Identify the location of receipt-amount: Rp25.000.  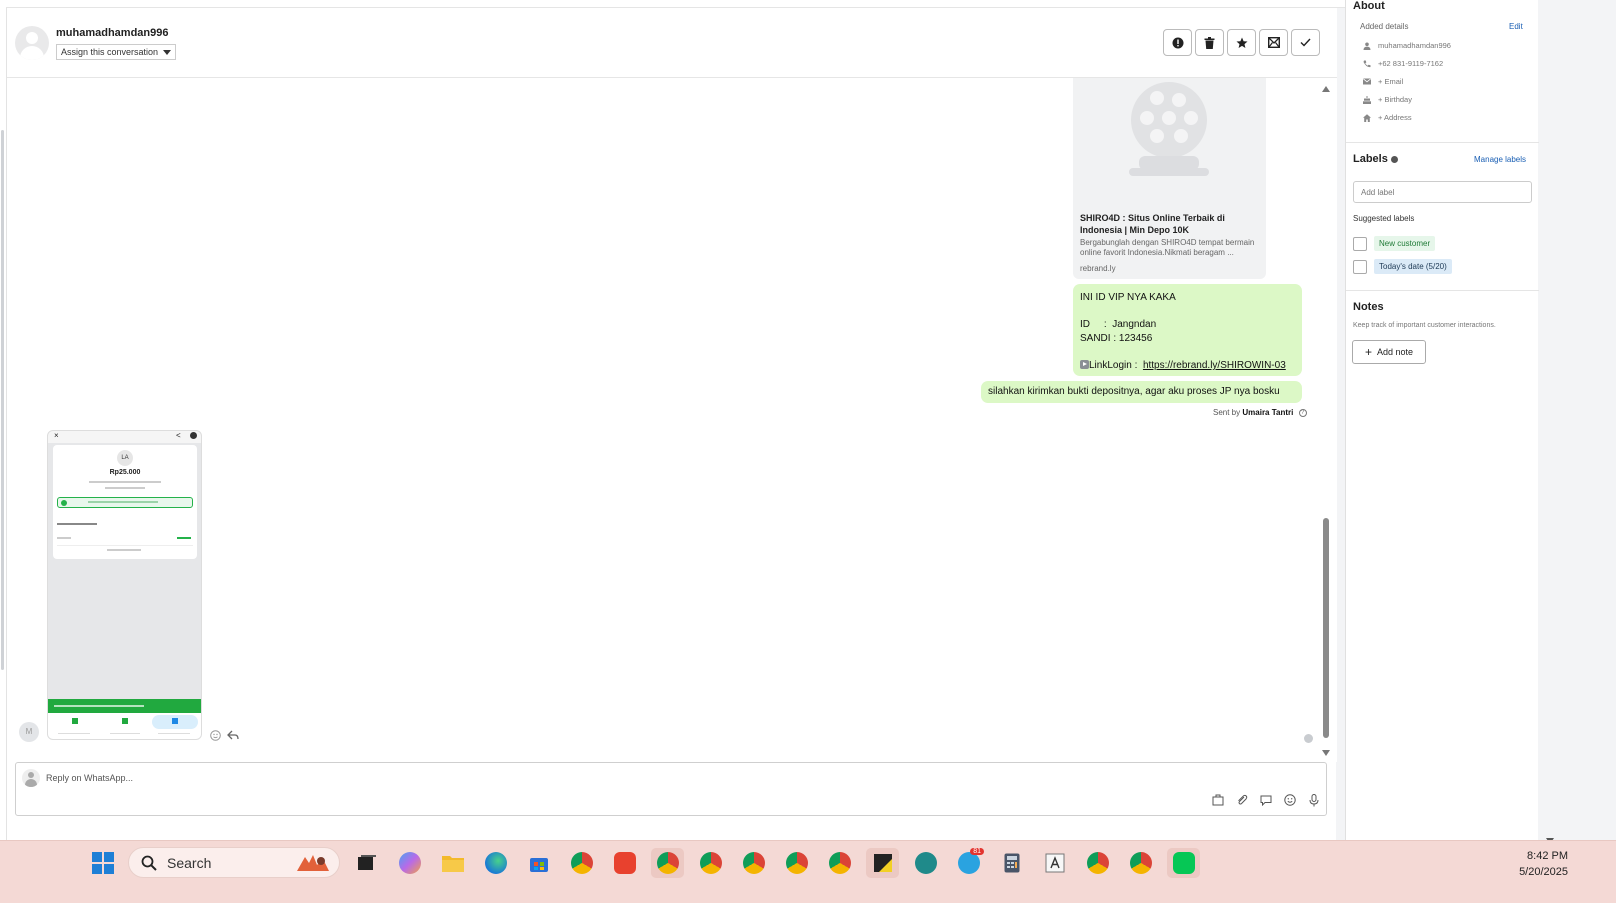
(125, 472).